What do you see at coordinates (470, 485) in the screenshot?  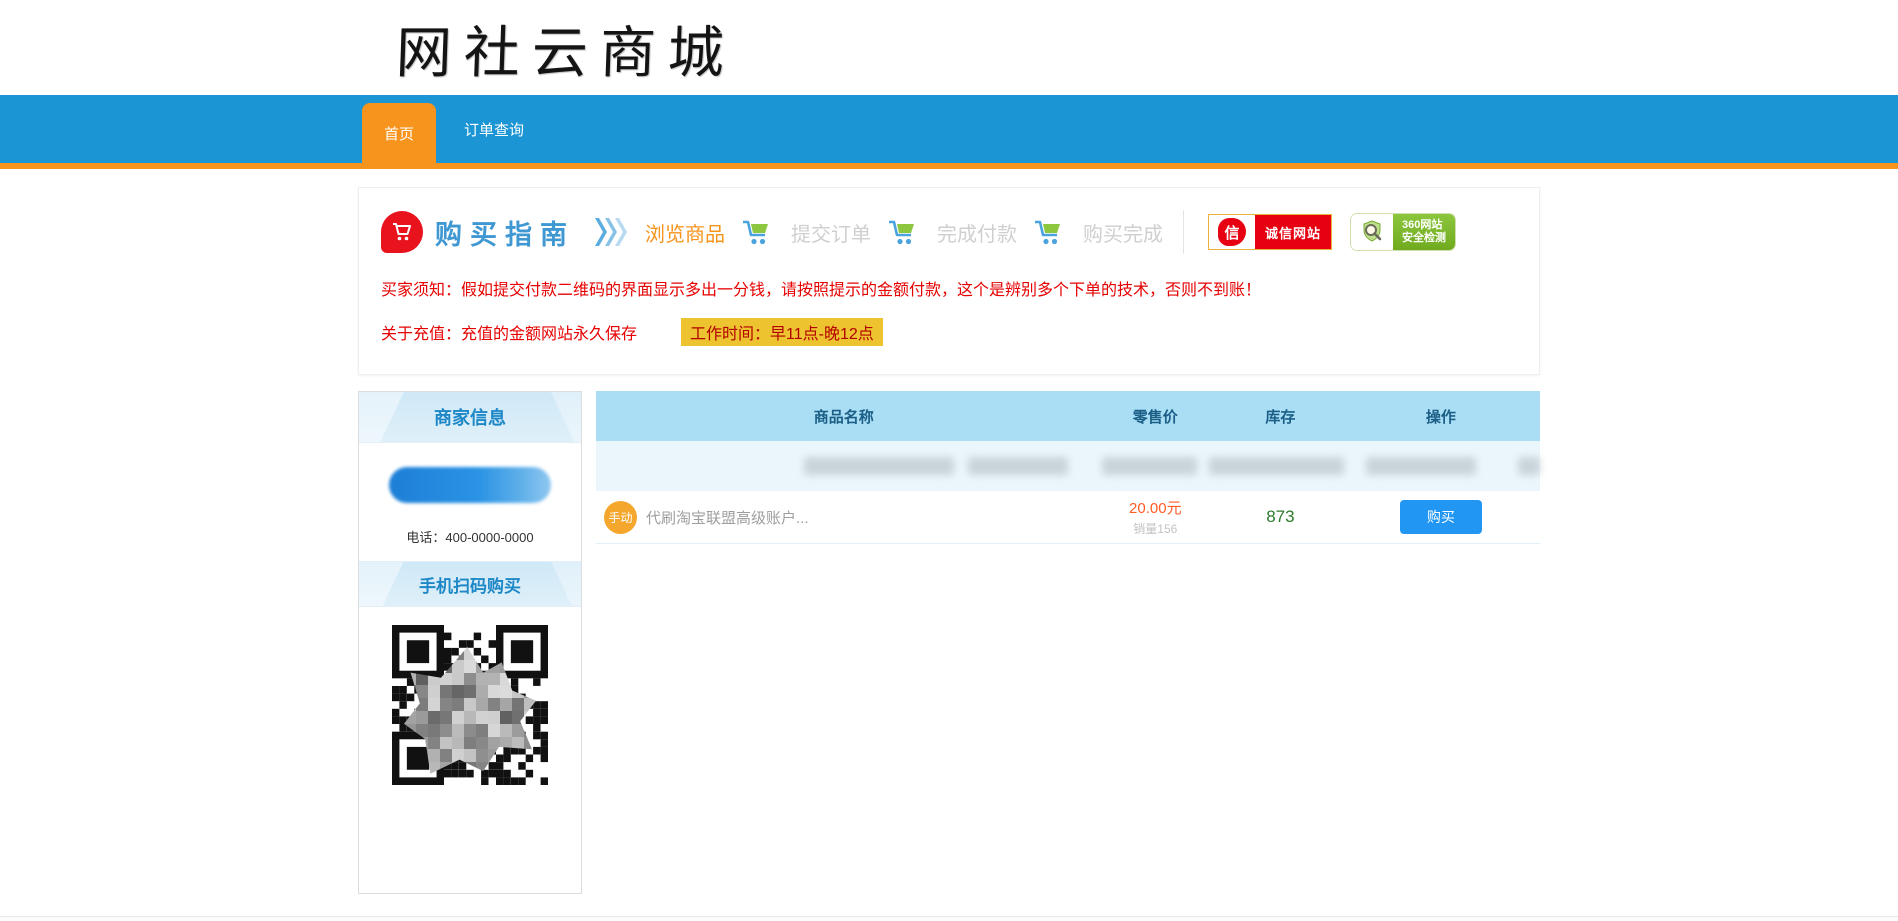 I see `contact-qq-button` at bounding box center [470, 485].